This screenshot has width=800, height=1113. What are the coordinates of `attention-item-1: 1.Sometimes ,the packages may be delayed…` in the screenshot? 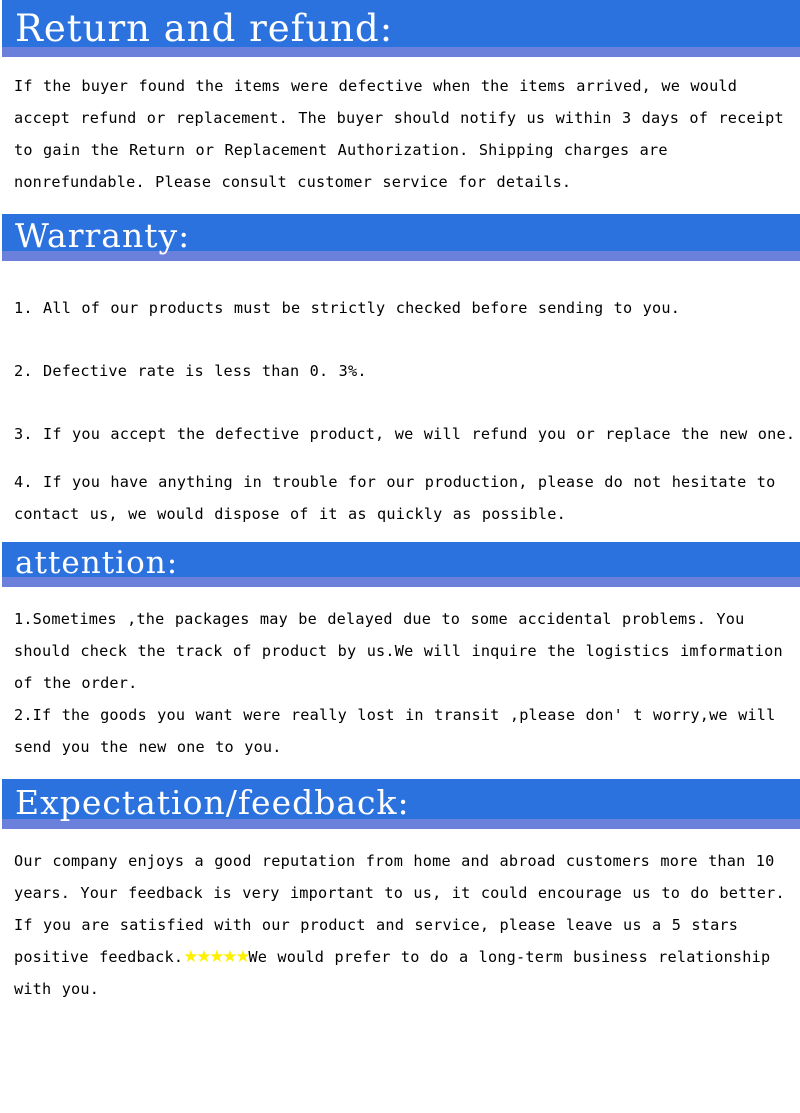 It's located at (404, 651).